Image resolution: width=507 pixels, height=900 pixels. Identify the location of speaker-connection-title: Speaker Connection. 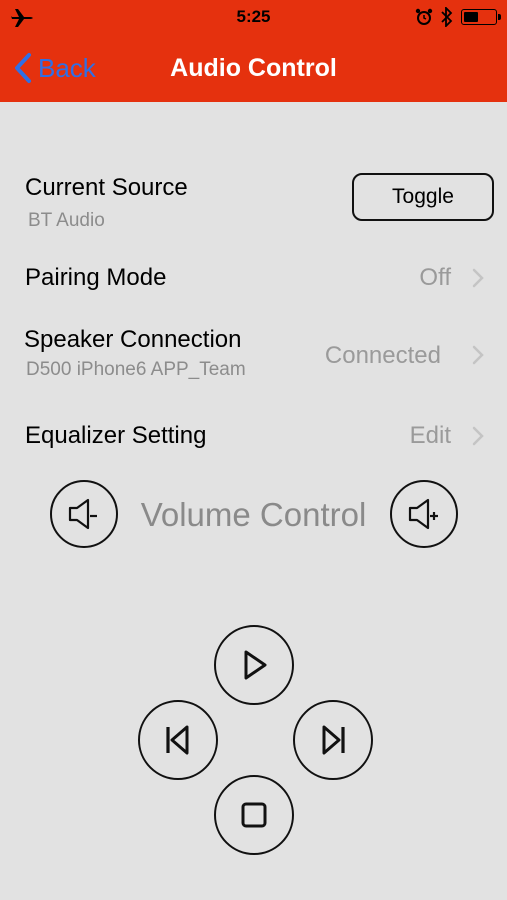
(133, 339).